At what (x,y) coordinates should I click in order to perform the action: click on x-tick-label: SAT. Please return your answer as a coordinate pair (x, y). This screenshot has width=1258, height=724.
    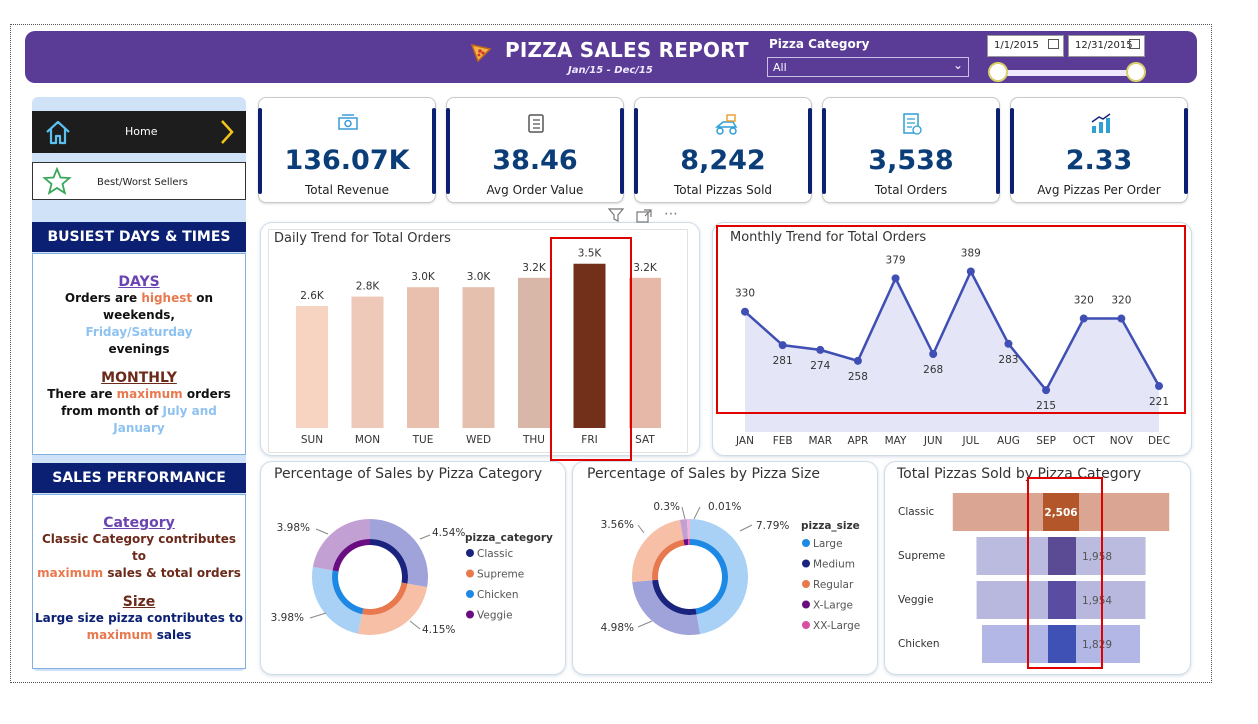
    Looking at the image, I should click on (645, 440).